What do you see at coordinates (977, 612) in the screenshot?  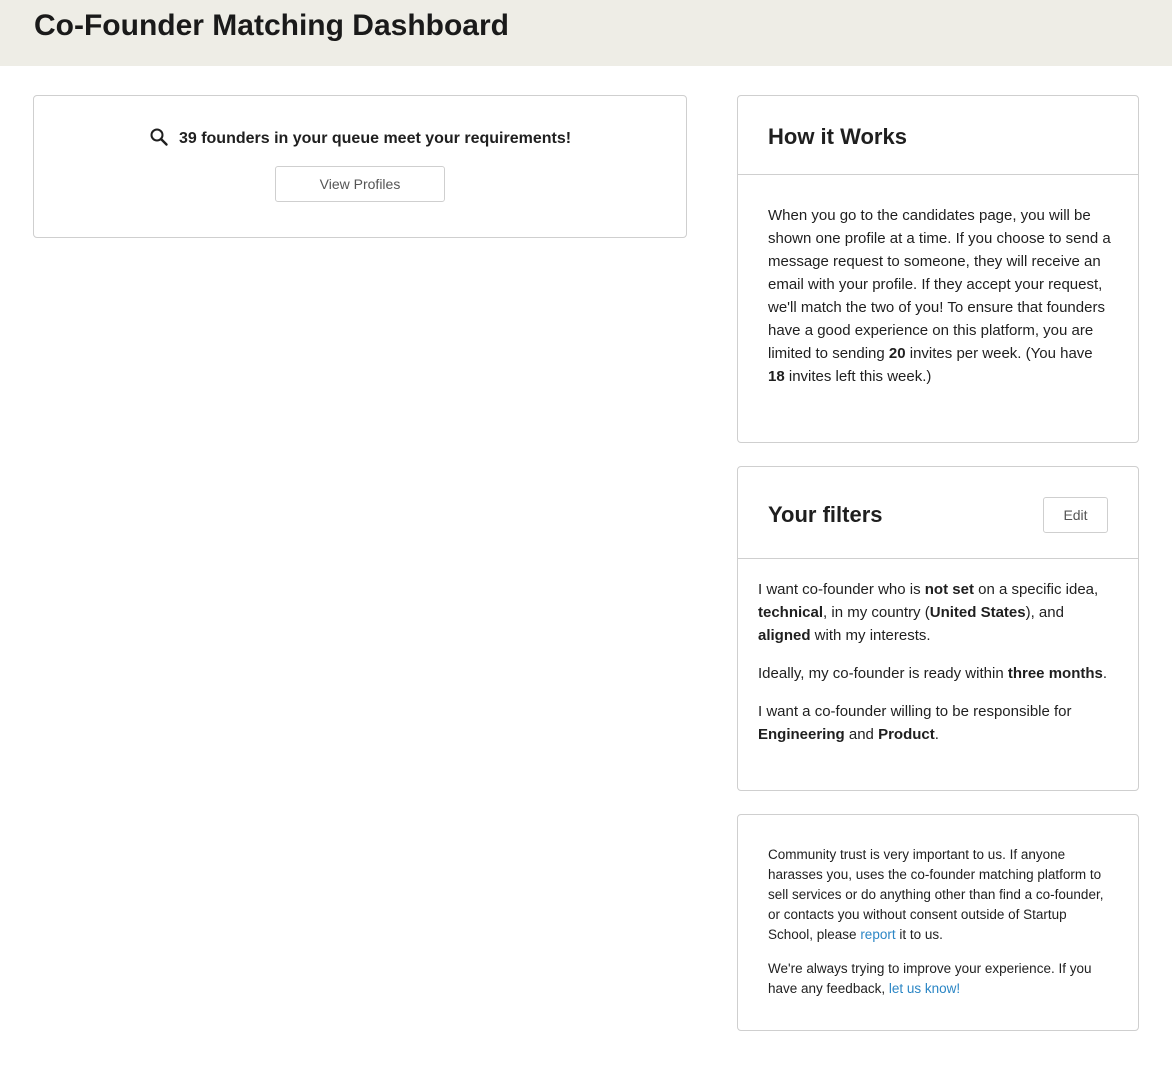 I see `filter-country: United States` at bounding box center [977, 612].